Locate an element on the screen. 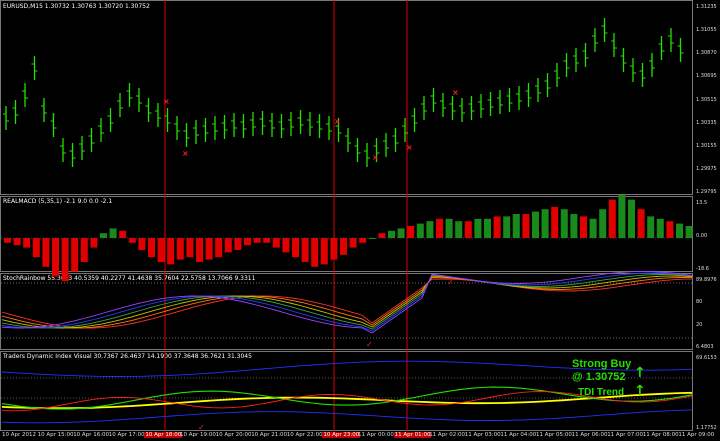 Image resolution: width=720 pixels, height=441 pixels. time-label: 10 Apr 15:00 is located at coordinates (55, 435).